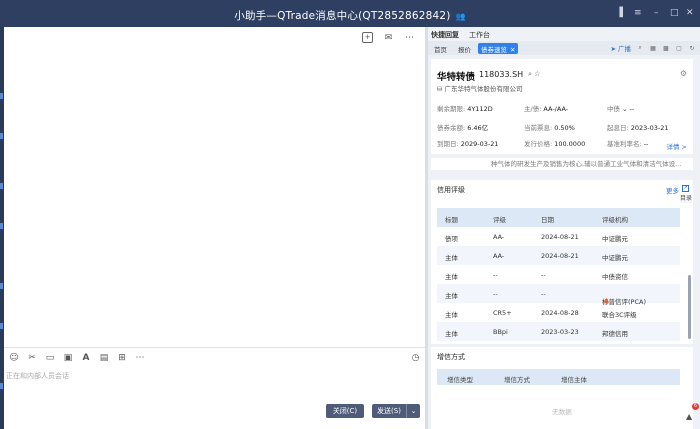 This screenshot has width=700, height=429. Describe the element at coordinates (674, 13) in the screenshot. I see `maximize-icon: □` at that location.